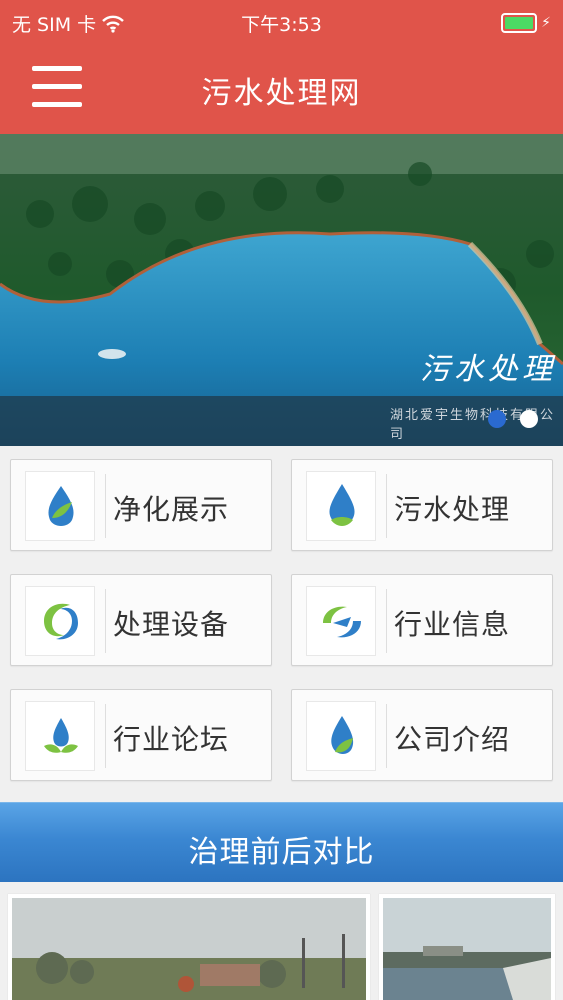  Describe the element at coordinates (341, 621) in the screenshot. I see `swirl-arrow-icon` at that location.